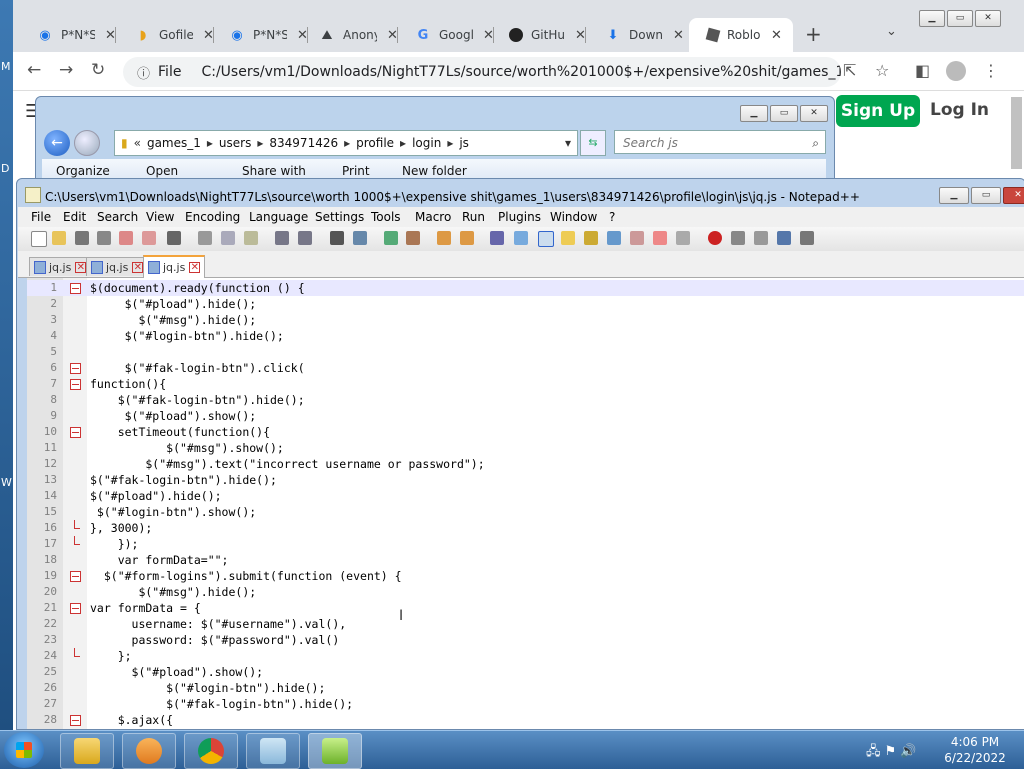 The height and width of the screenshot is (769, 1024). What do you see at coordinates (205, 238) in the screenshot?
I see `cut-icon` at bounding box center [205, 238].